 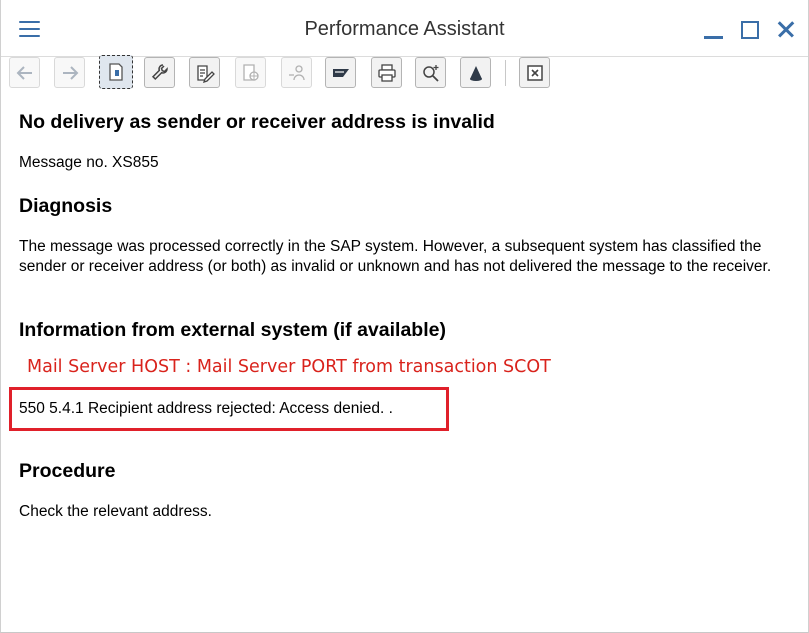 I want to click on message-number: Message no. XS855, so click(x=89, y=162).